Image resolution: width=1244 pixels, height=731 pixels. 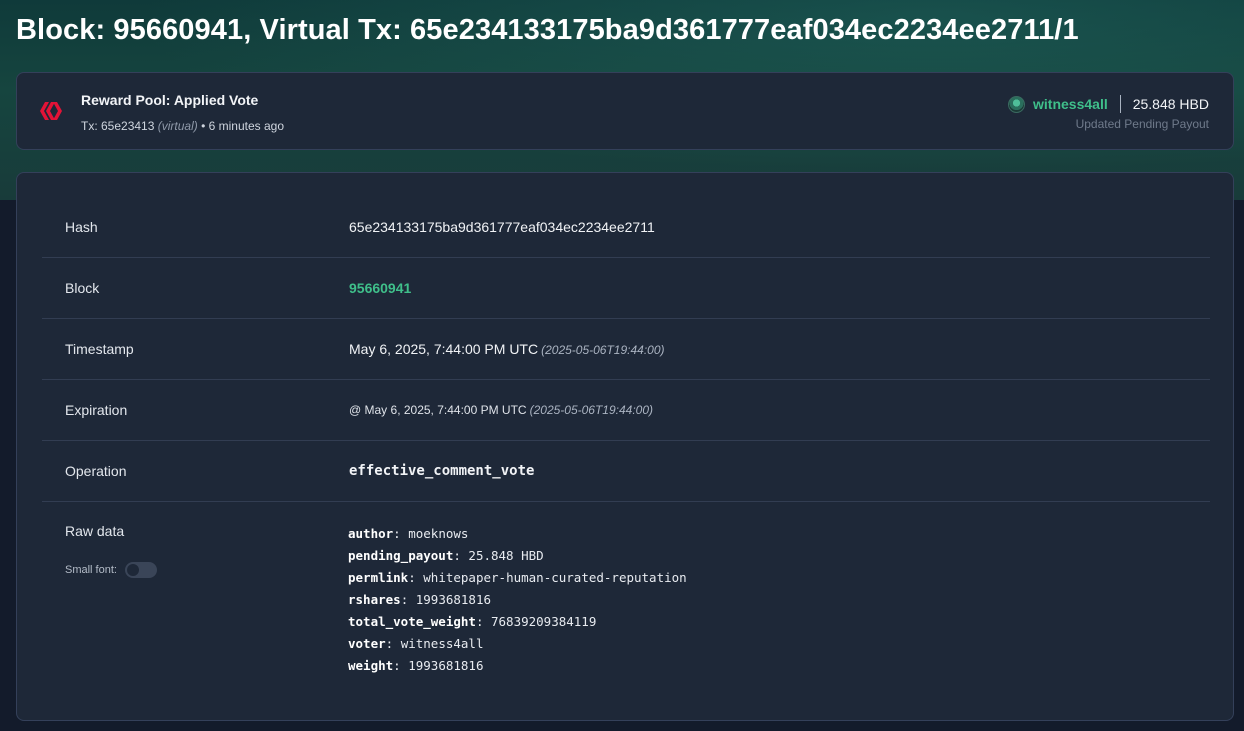 I want to click on raw-value: 76839209384119, so click(x=544, y=621).